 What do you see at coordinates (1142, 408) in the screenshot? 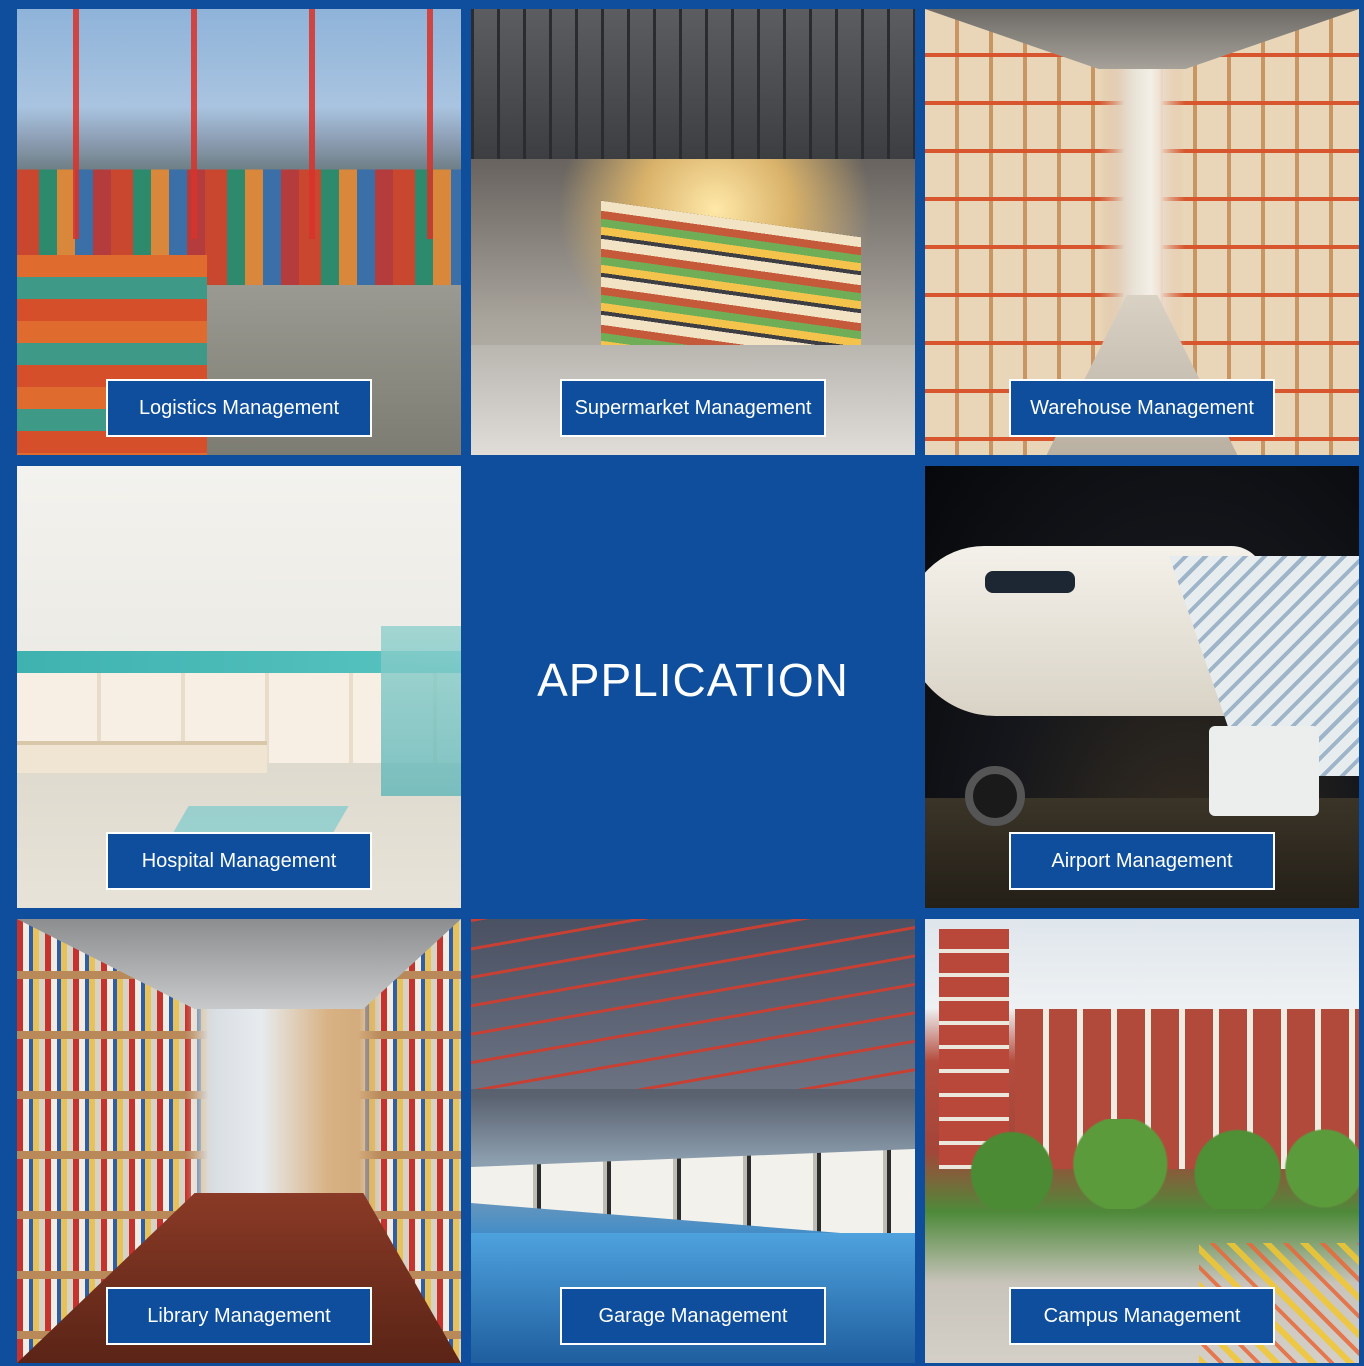
I see `warehouse-label: Warehouse Management` at bounding box center [1142, 408].